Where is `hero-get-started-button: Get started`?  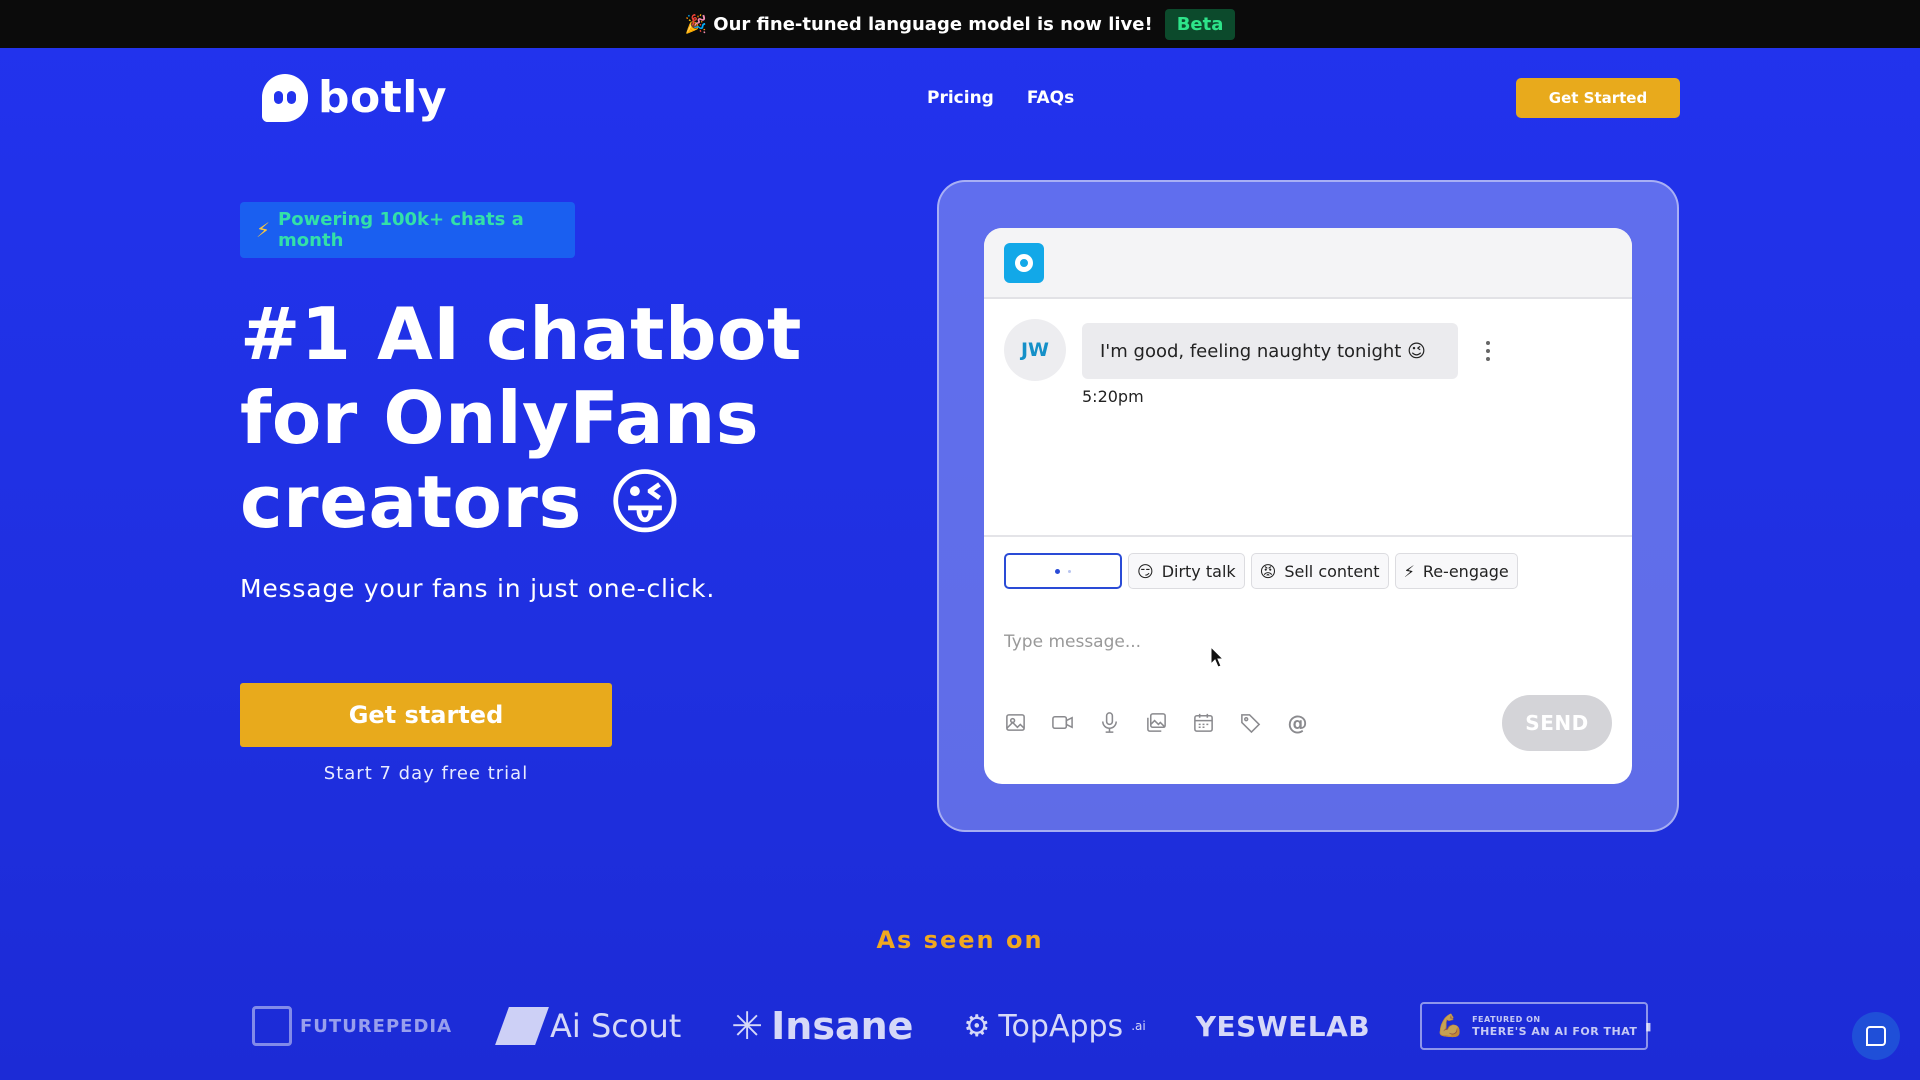 hero-get-started-button: Get started is located at coordinates (426, 715).